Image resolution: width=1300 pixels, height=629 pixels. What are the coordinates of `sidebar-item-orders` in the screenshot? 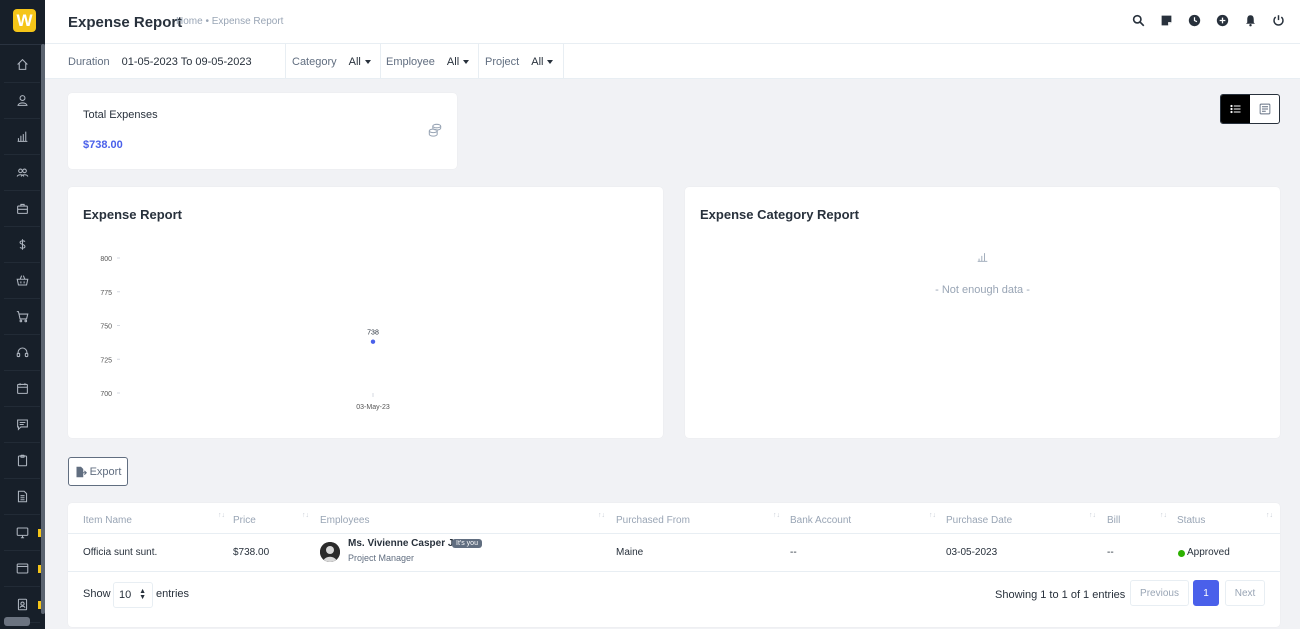 It's located at (22, 317).